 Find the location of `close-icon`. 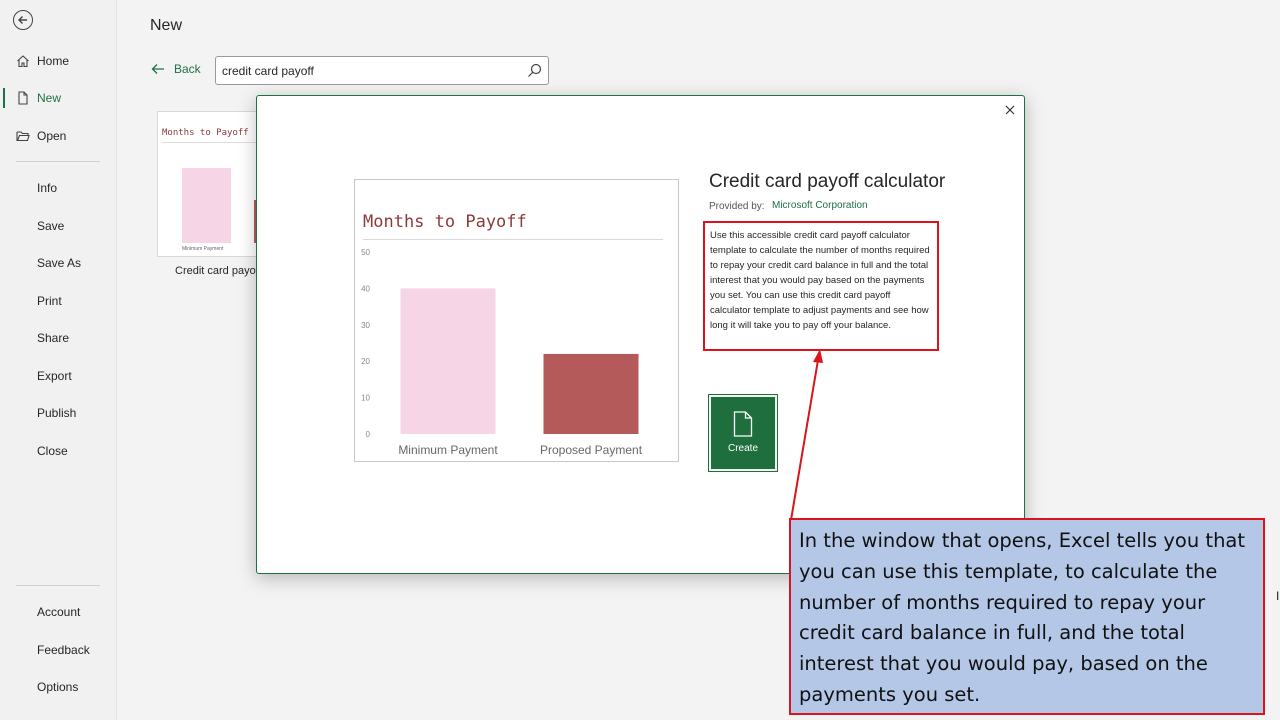

close-icon is located at coordinates (1010, 110).